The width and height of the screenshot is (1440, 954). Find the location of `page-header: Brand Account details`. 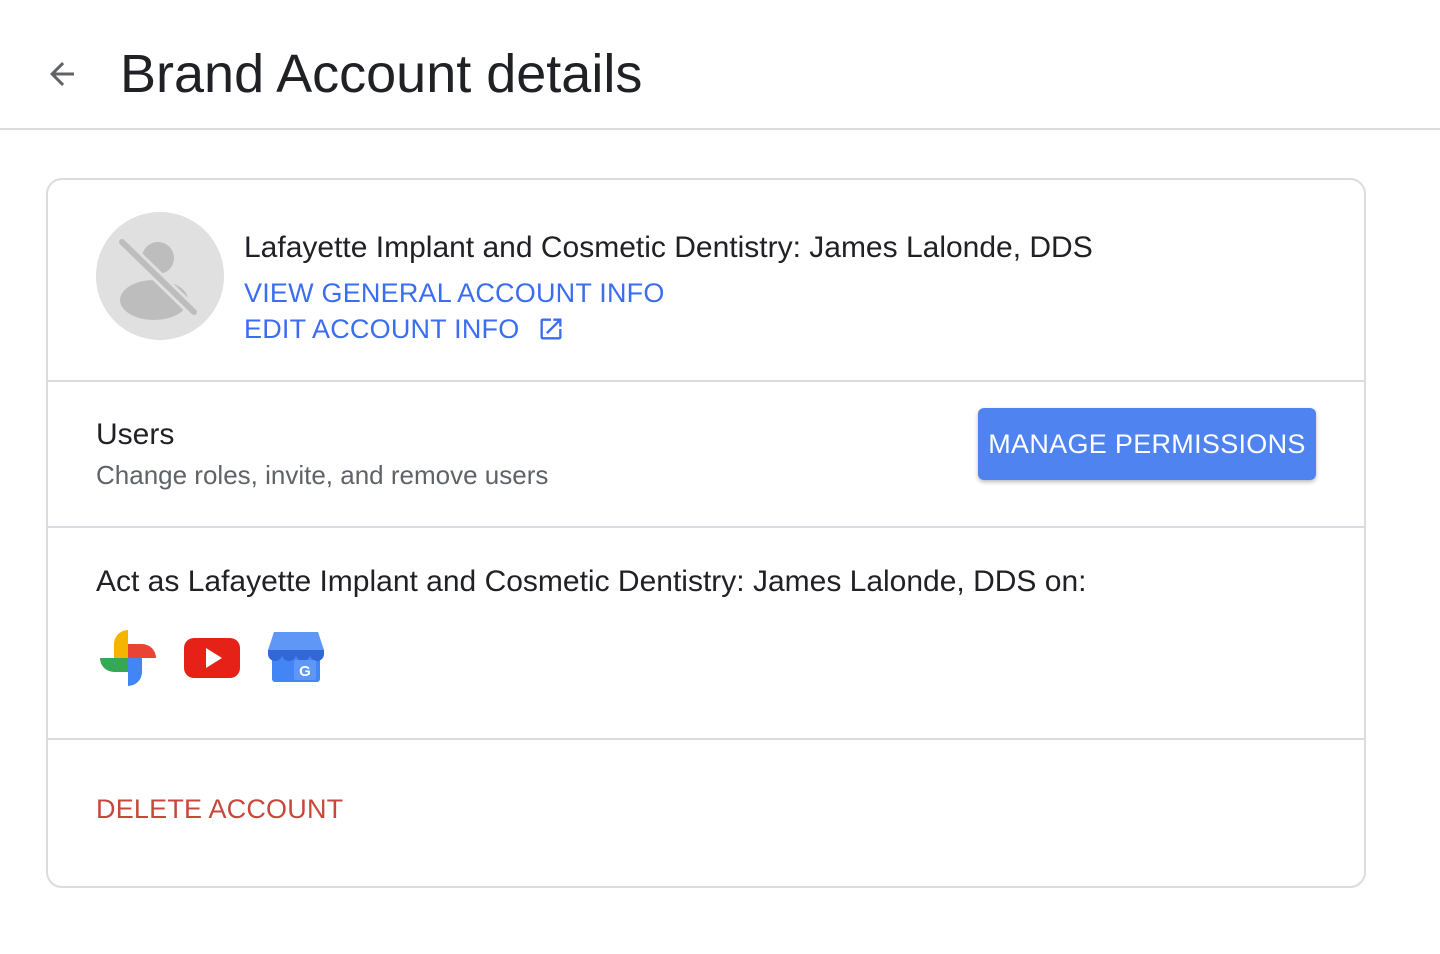

page-header: Brand Account details is located at coordinates (720, 65).